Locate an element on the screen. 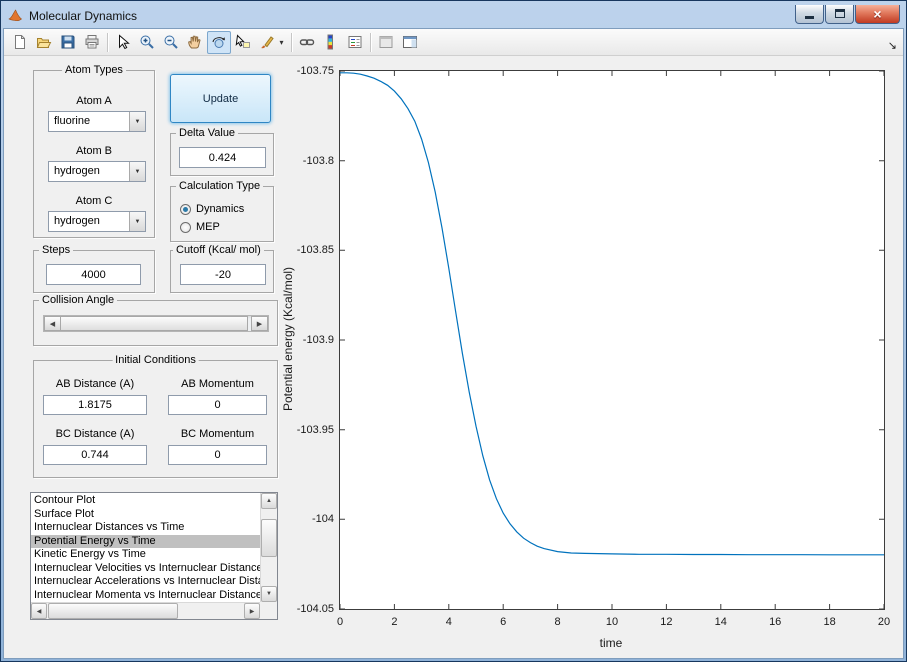 This screenshot has width=907, height=662. atom-b-value: hydrogen is located at coordinates (77, 171).